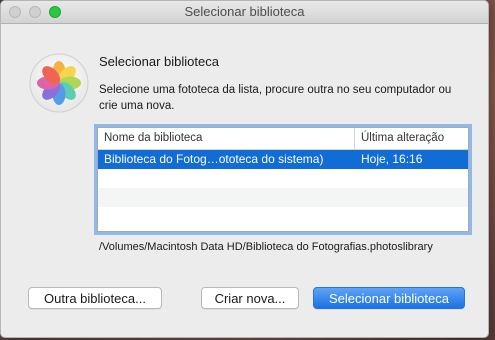  What do you see at coordinates (15, 12) in the screenshot?
I see `close-button` at bounding box center [15, 12].